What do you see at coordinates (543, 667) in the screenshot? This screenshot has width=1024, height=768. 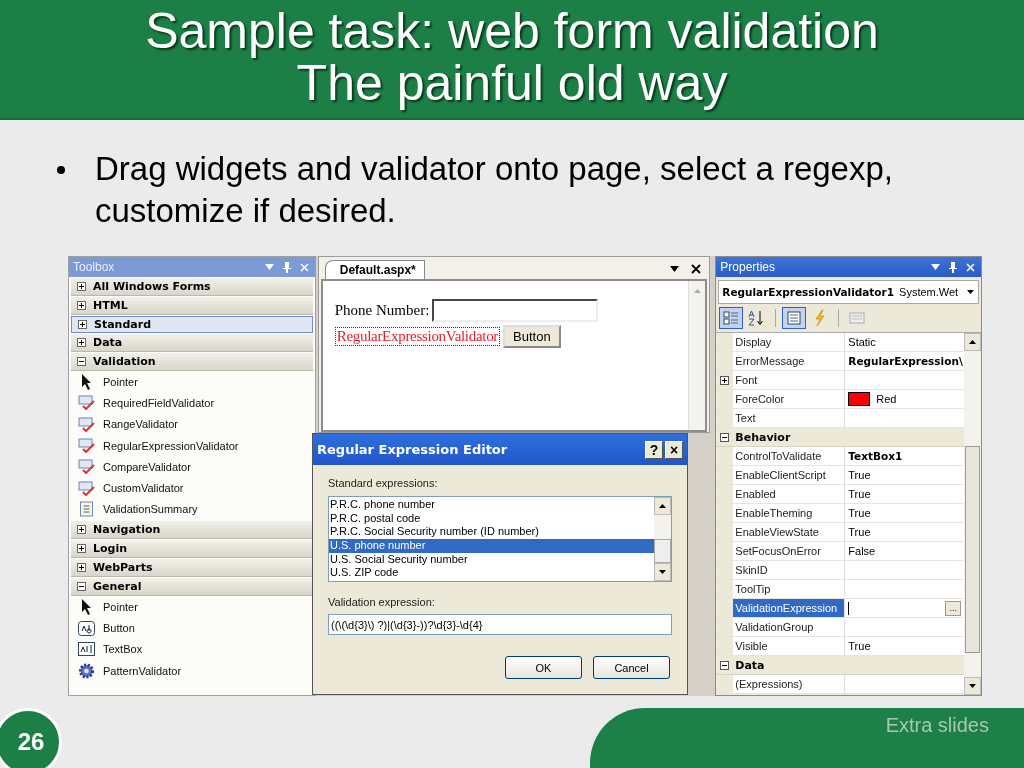 I see `ok-button: OK` at bounding box center [543, 667].